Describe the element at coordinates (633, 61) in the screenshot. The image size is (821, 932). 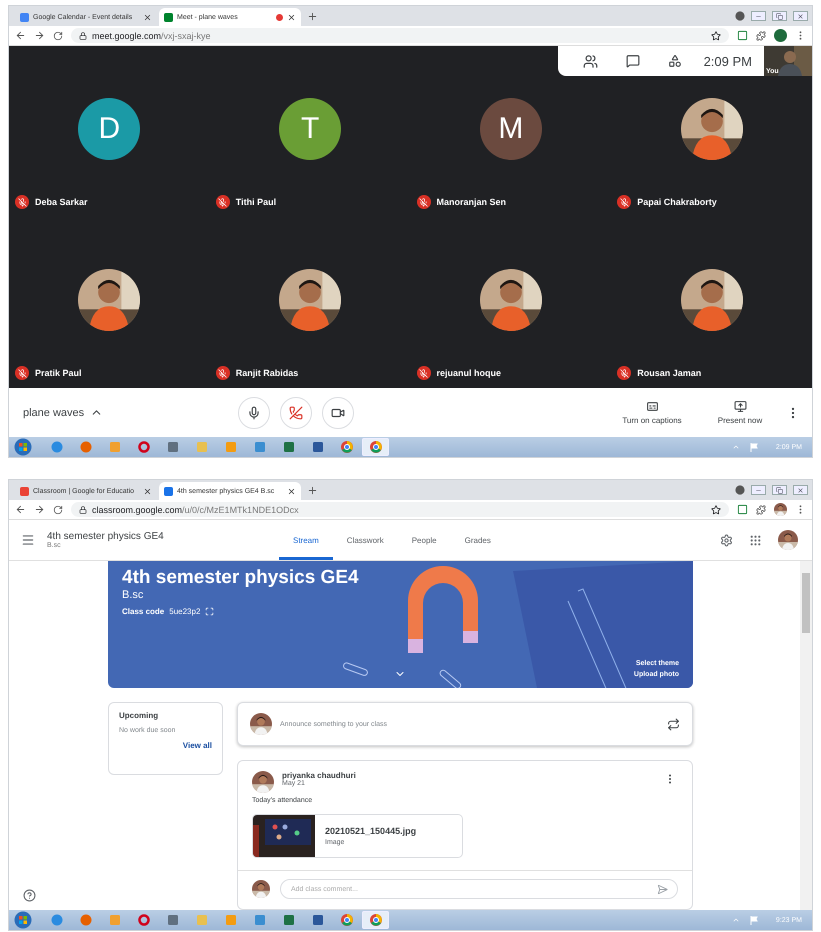
I see `chat-icon` at that location.